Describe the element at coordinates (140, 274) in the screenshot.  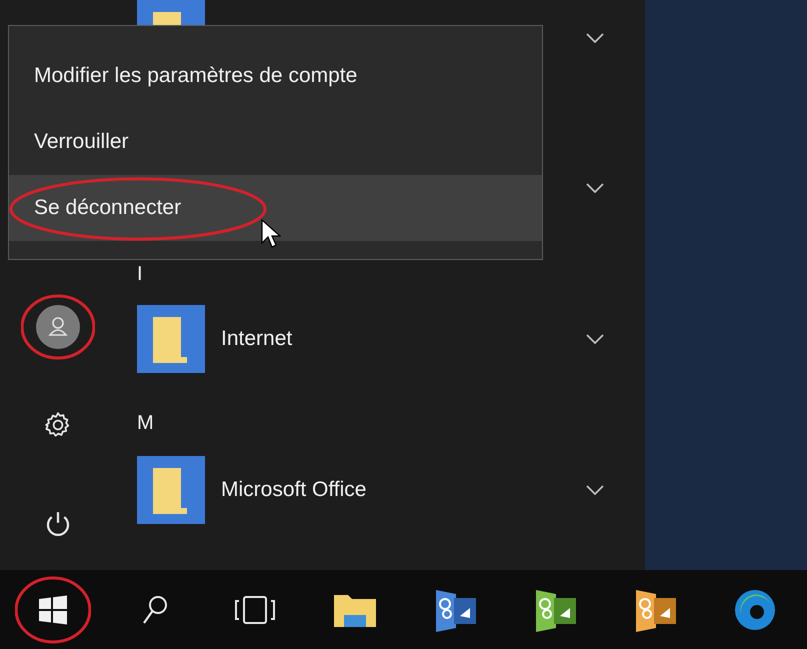
I see `section-letter: I` at that location.